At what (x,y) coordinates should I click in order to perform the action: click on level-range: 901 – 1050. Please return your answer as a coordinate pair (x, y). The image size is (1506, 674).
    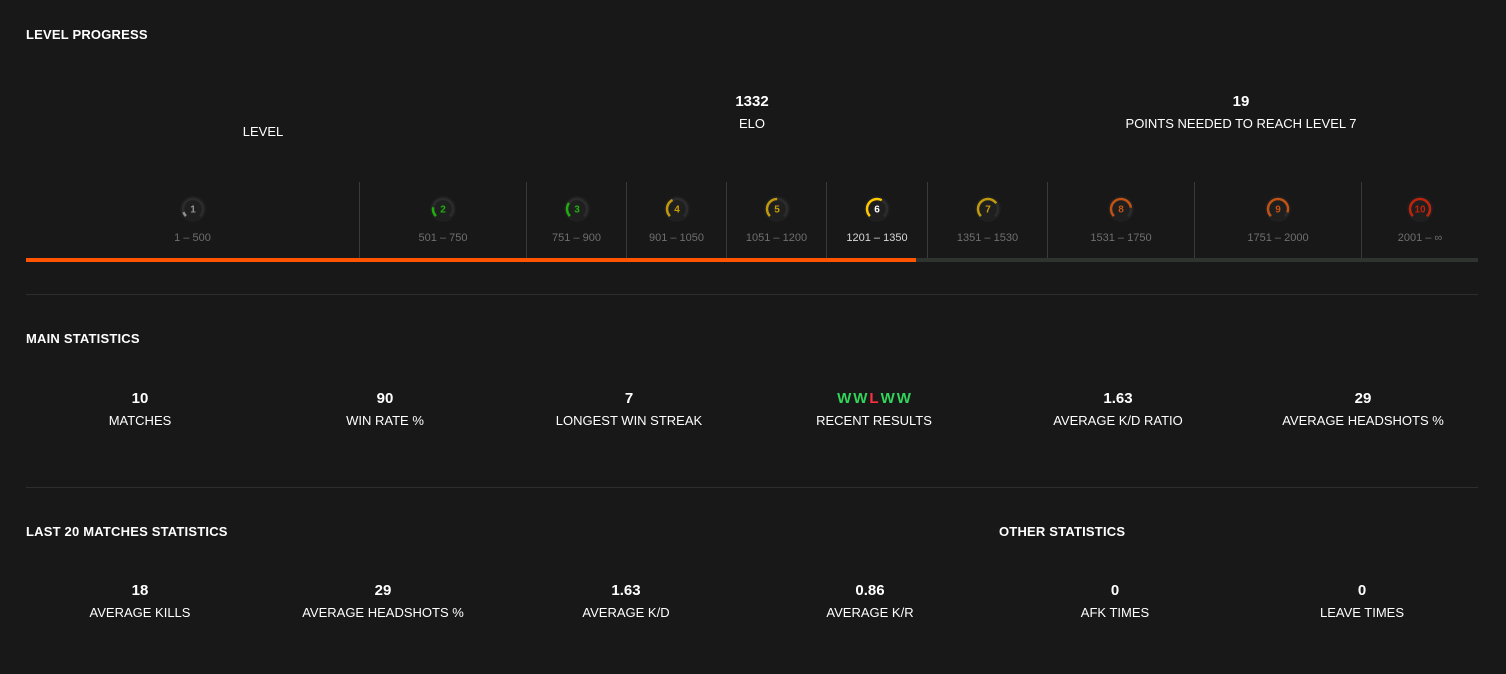
    Looking at the image, I should click on (676, 238).